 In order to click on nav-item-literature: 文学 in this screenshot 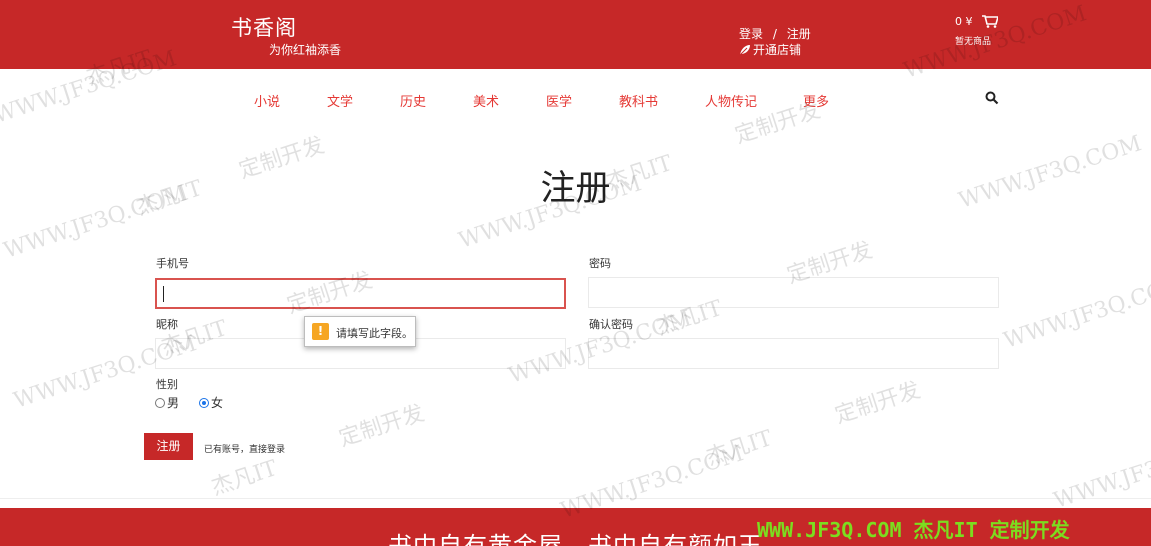, I will do `click(340, 100)`.